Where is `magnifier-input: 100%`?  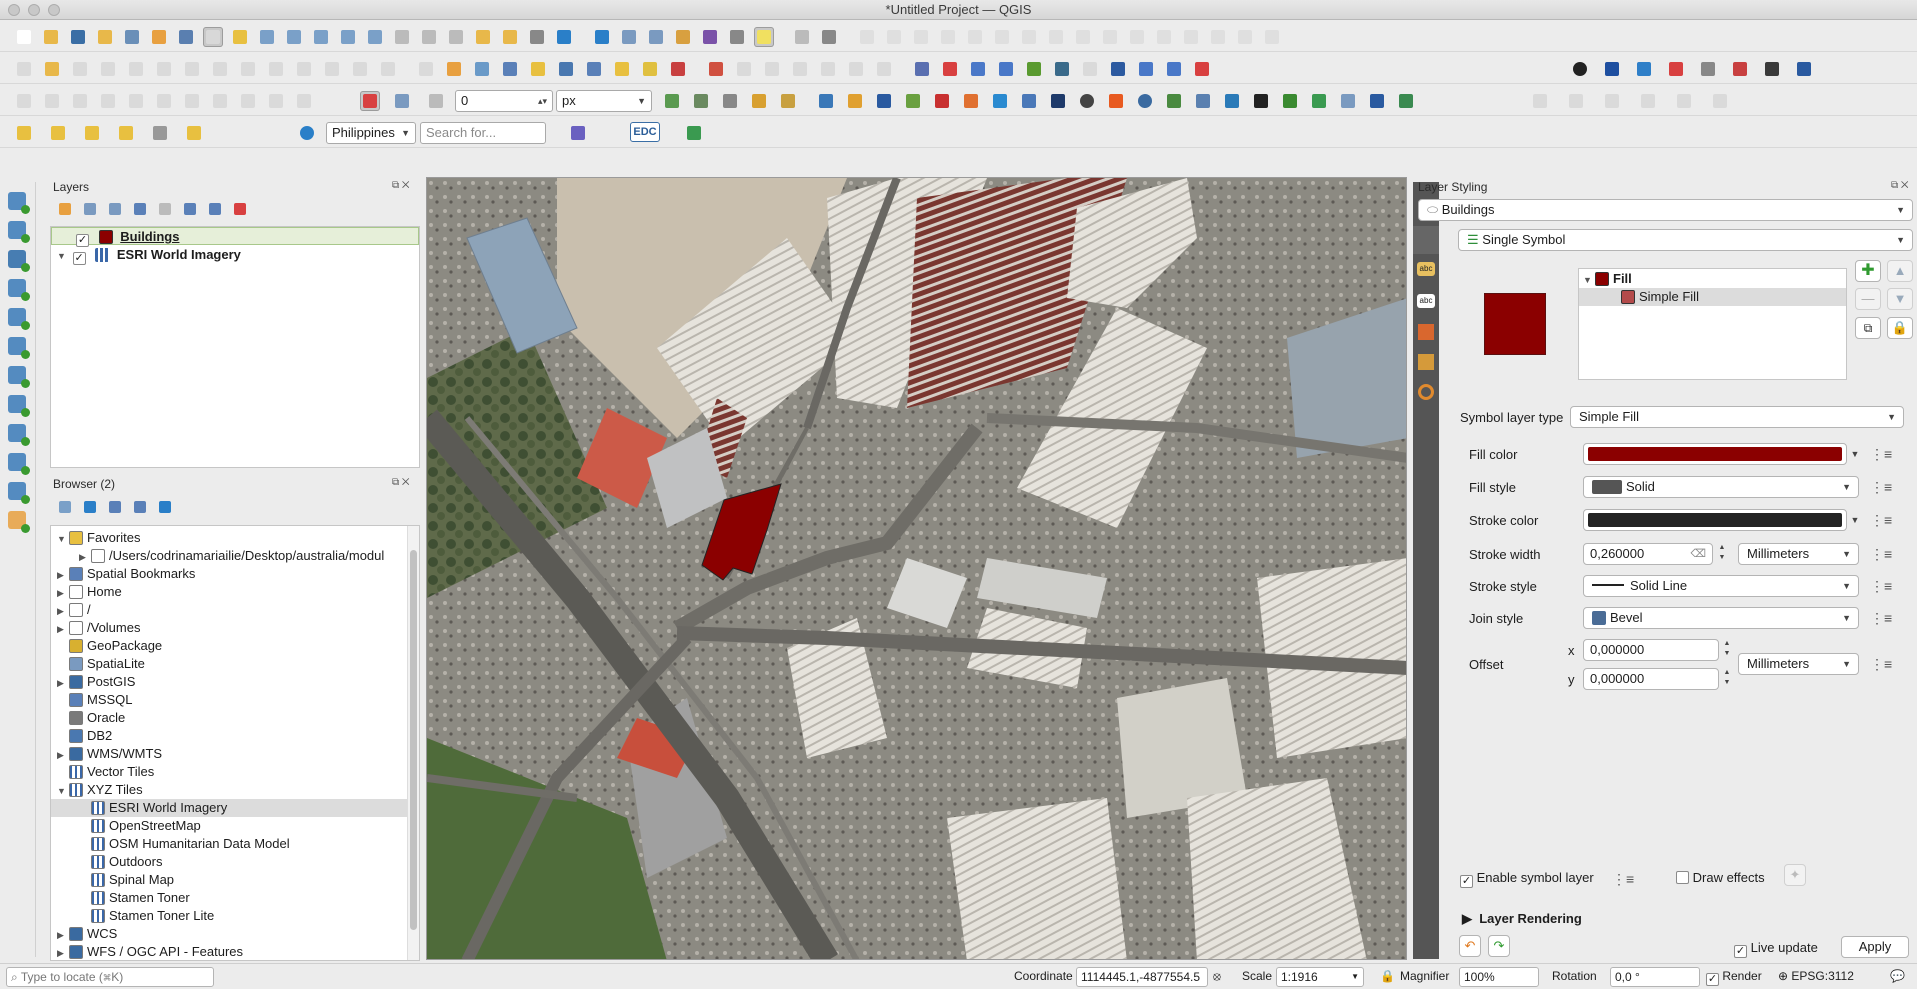
magnifier-input: 100% is located at coordinates (1499, 977).